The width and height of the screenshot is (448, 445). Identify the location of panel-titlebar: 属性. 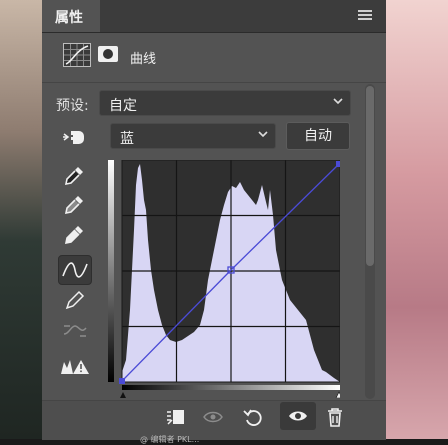
(214, 16).